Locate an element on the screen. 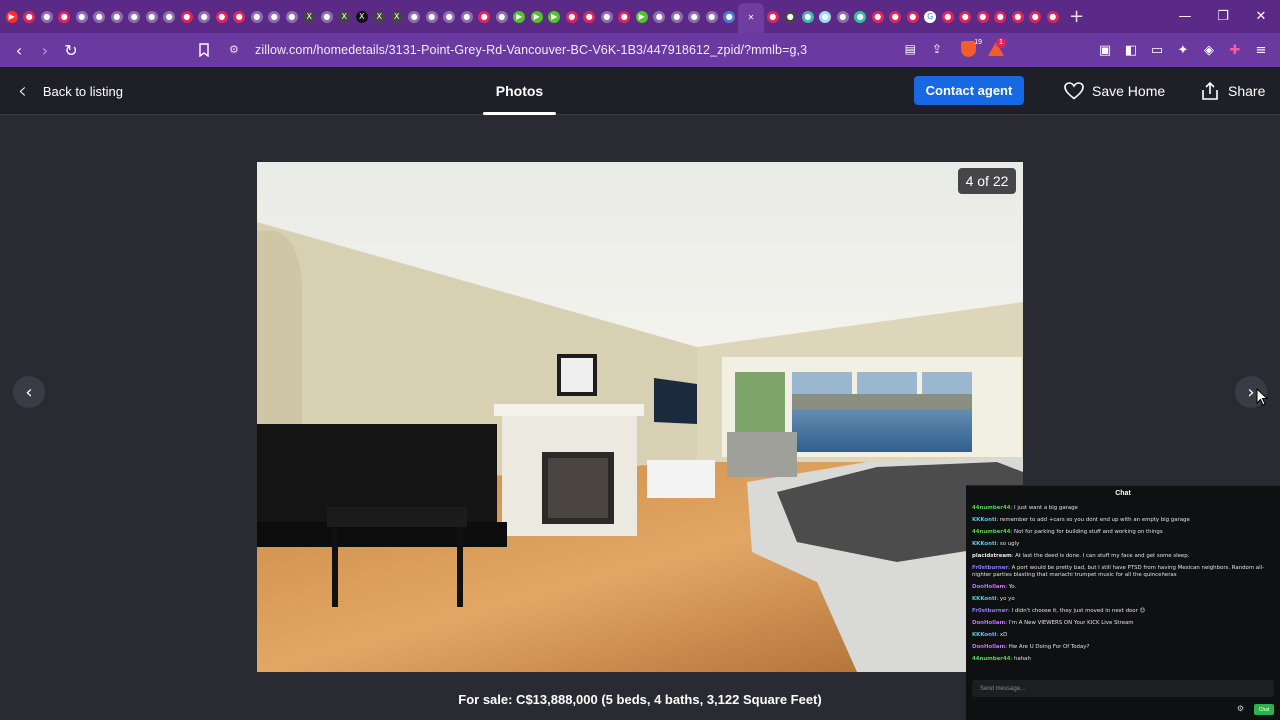  leo-ai-icon: ✦ is located at coordinates (1183, 50).